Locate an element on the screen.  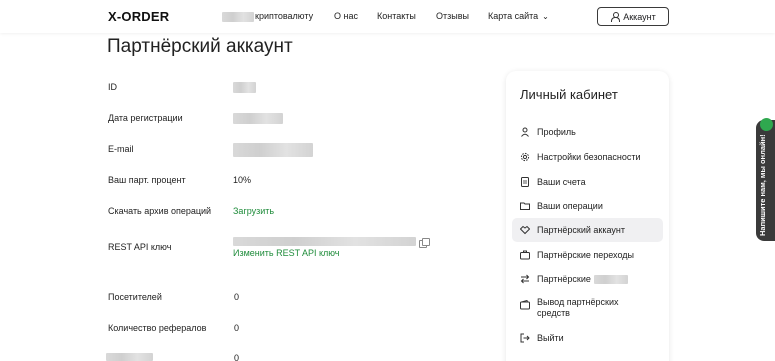
handshake-icon is located at coordinates (525, 230).